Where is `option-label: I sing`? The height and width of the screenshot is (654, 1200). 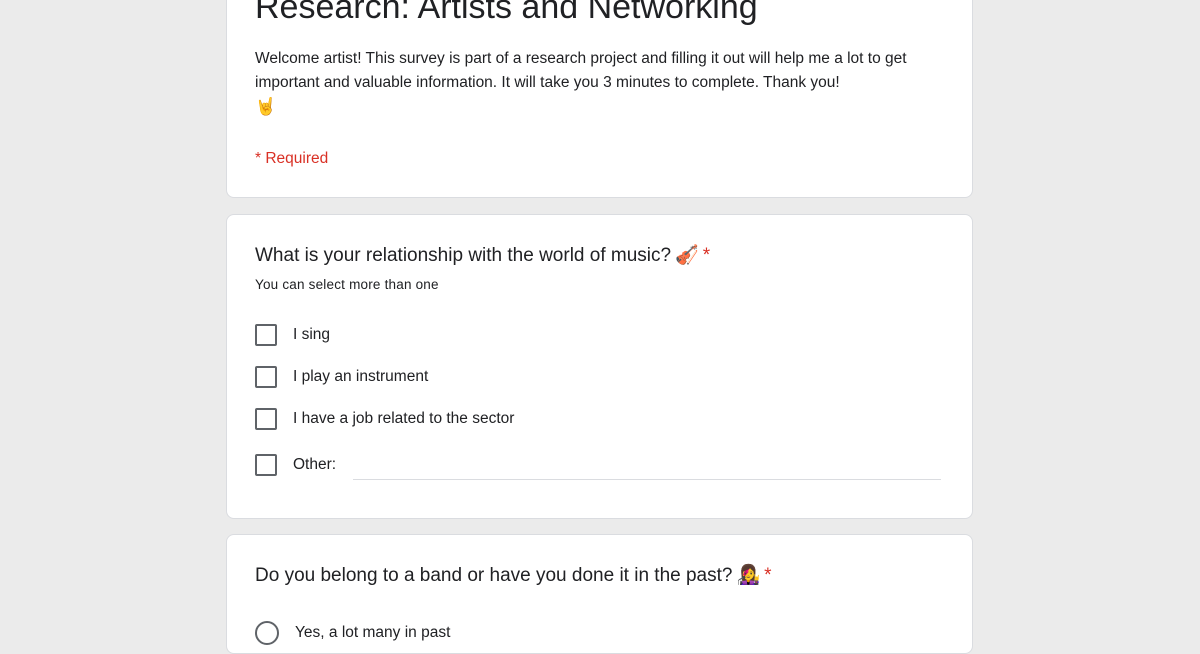 option-label: I sing is located at coordinates (312, 334).